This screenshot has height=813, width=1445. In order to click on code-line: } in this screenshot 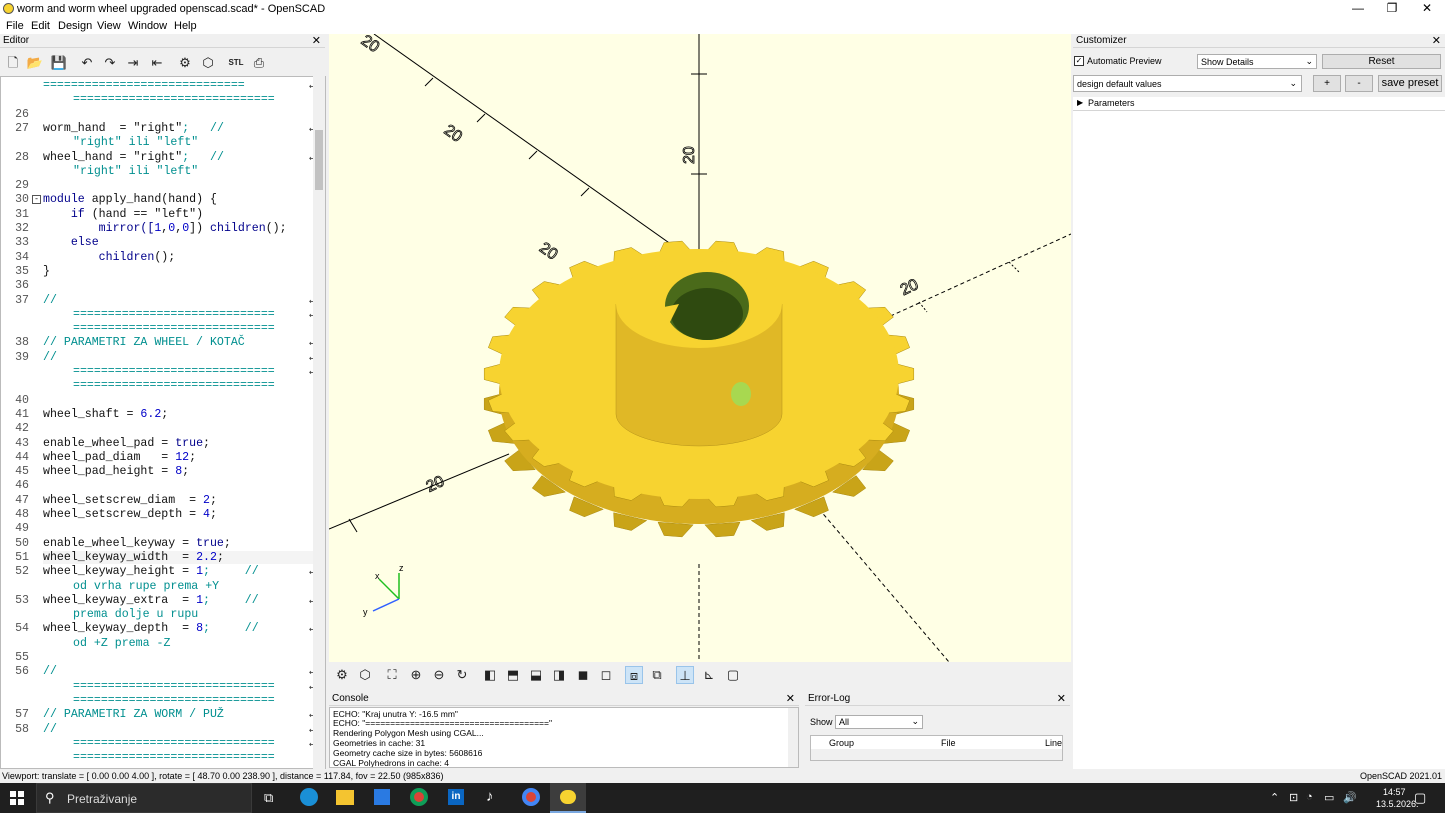, I will do `click(46, 271)`.